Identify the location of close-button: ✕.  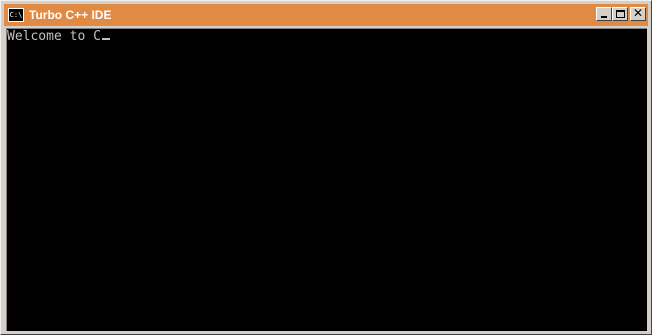
(638, 13).